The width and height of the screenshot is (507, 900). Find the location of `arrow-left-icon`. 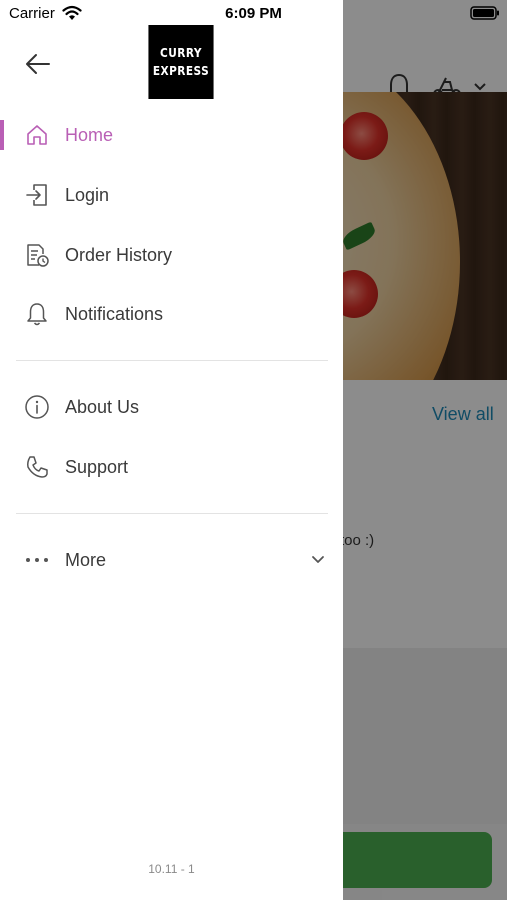

arrow-left-icon is located at coordinates (38, 64).